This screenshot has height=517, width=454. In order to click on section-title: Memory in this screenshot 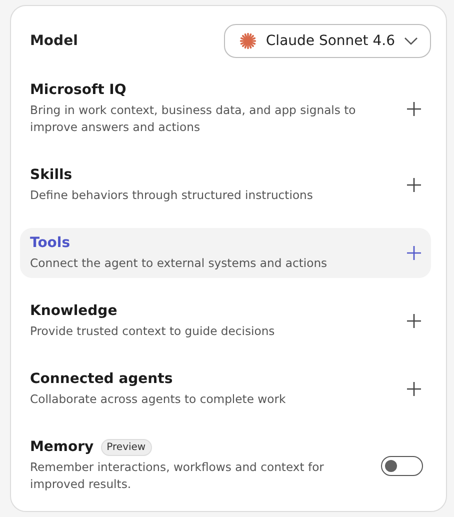, I will do `click(62, 447)`.